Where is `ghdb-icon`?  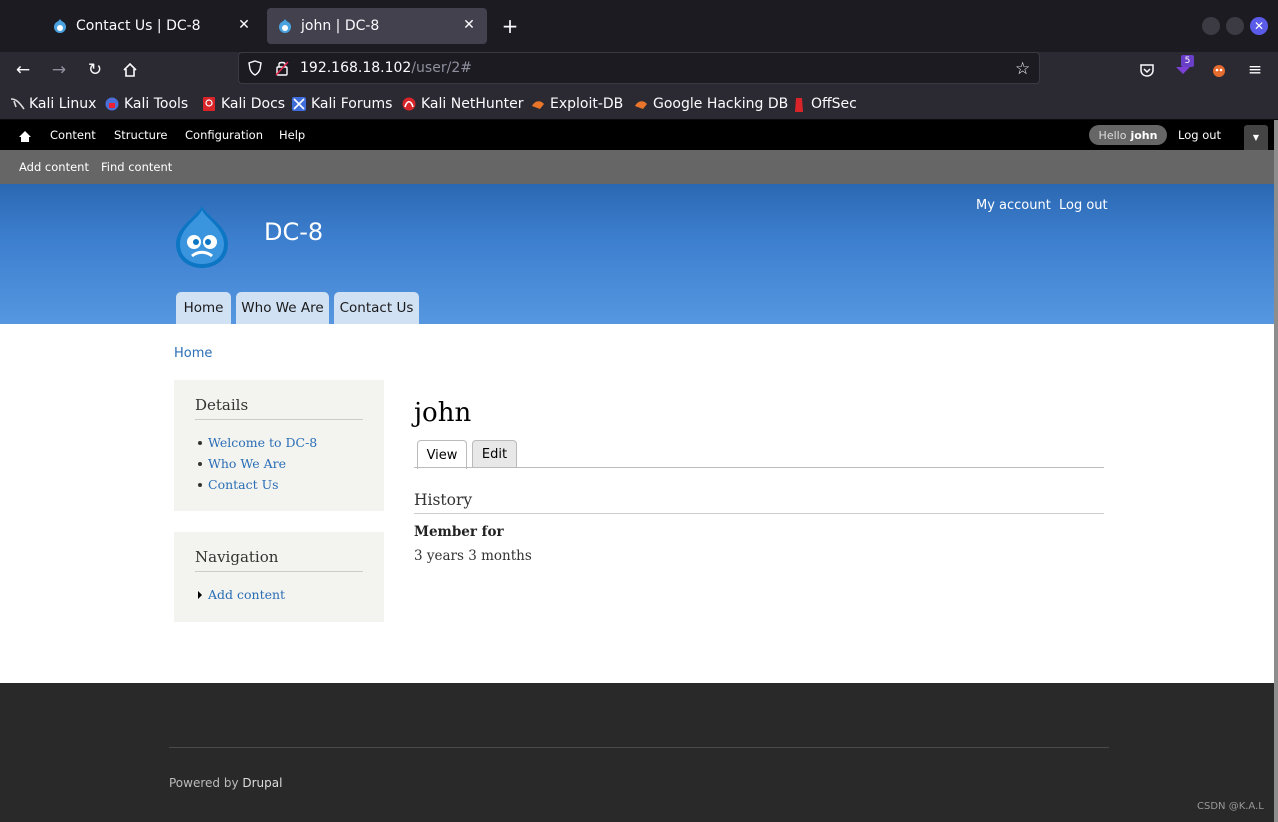 ghdb-icon is located at coordinates (641, 104).